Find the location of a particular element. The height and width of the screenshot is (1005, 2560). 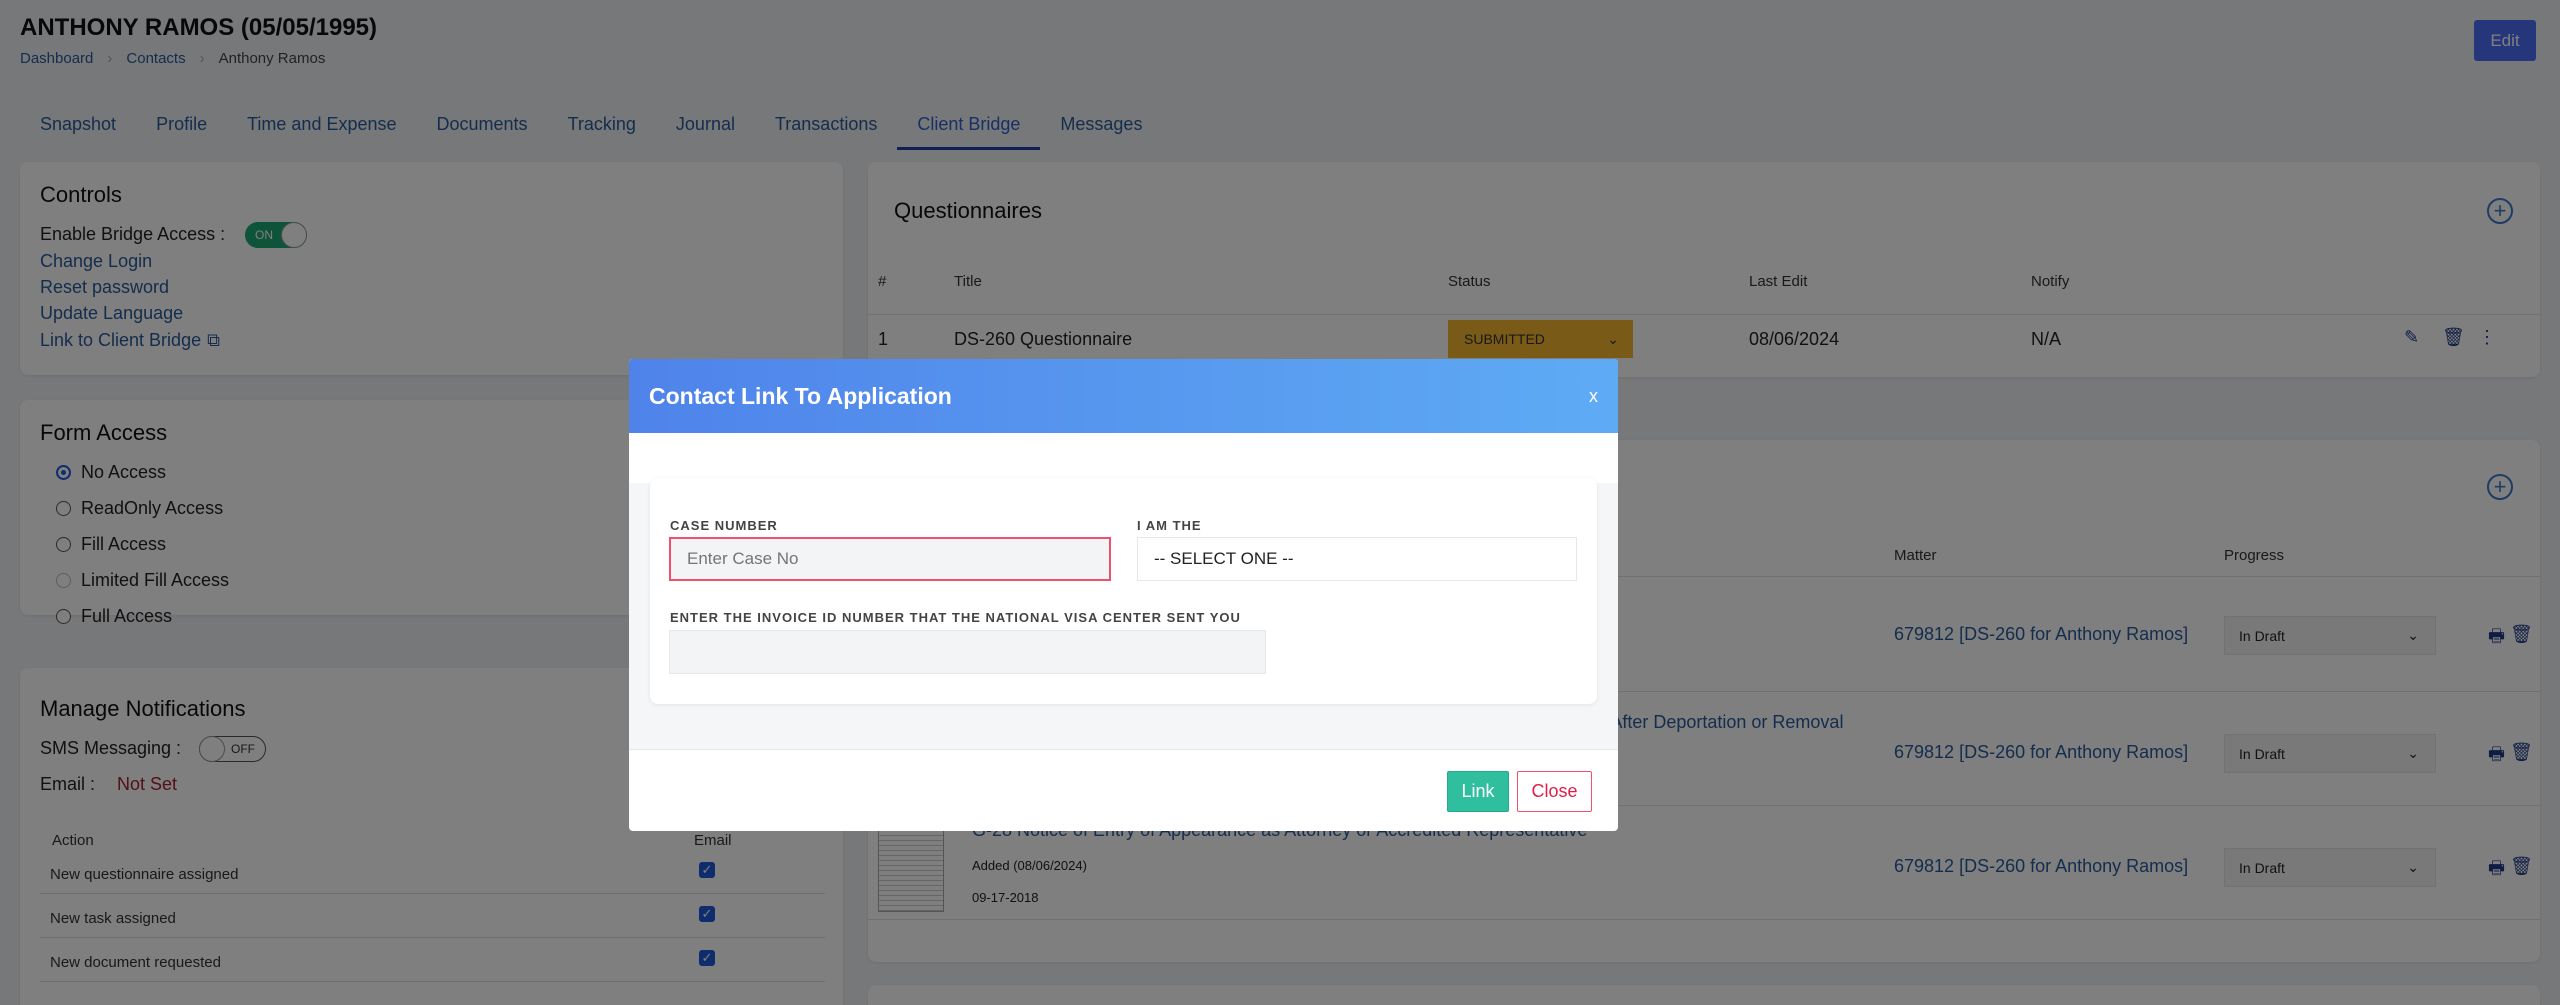

i-am-the-label: I AM THE is located at coordinates (1169, 525).